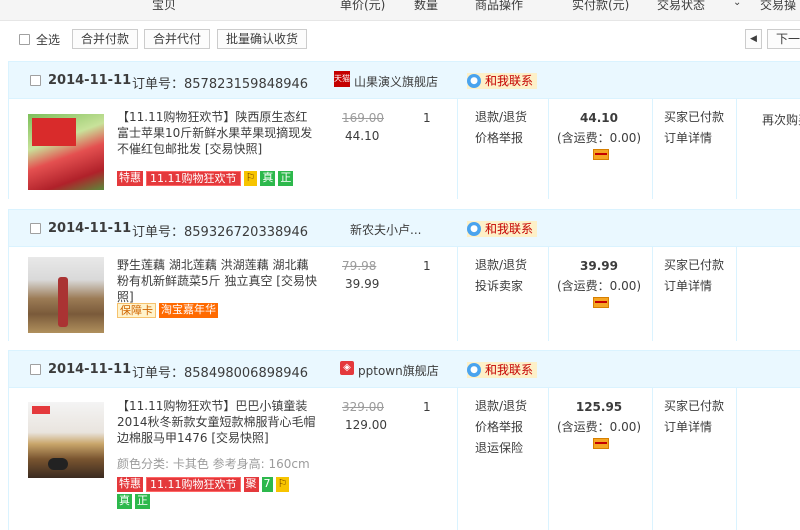  I want to click on item-ops: 退款/退货 价格举报 退运保险, so click(501, 427).